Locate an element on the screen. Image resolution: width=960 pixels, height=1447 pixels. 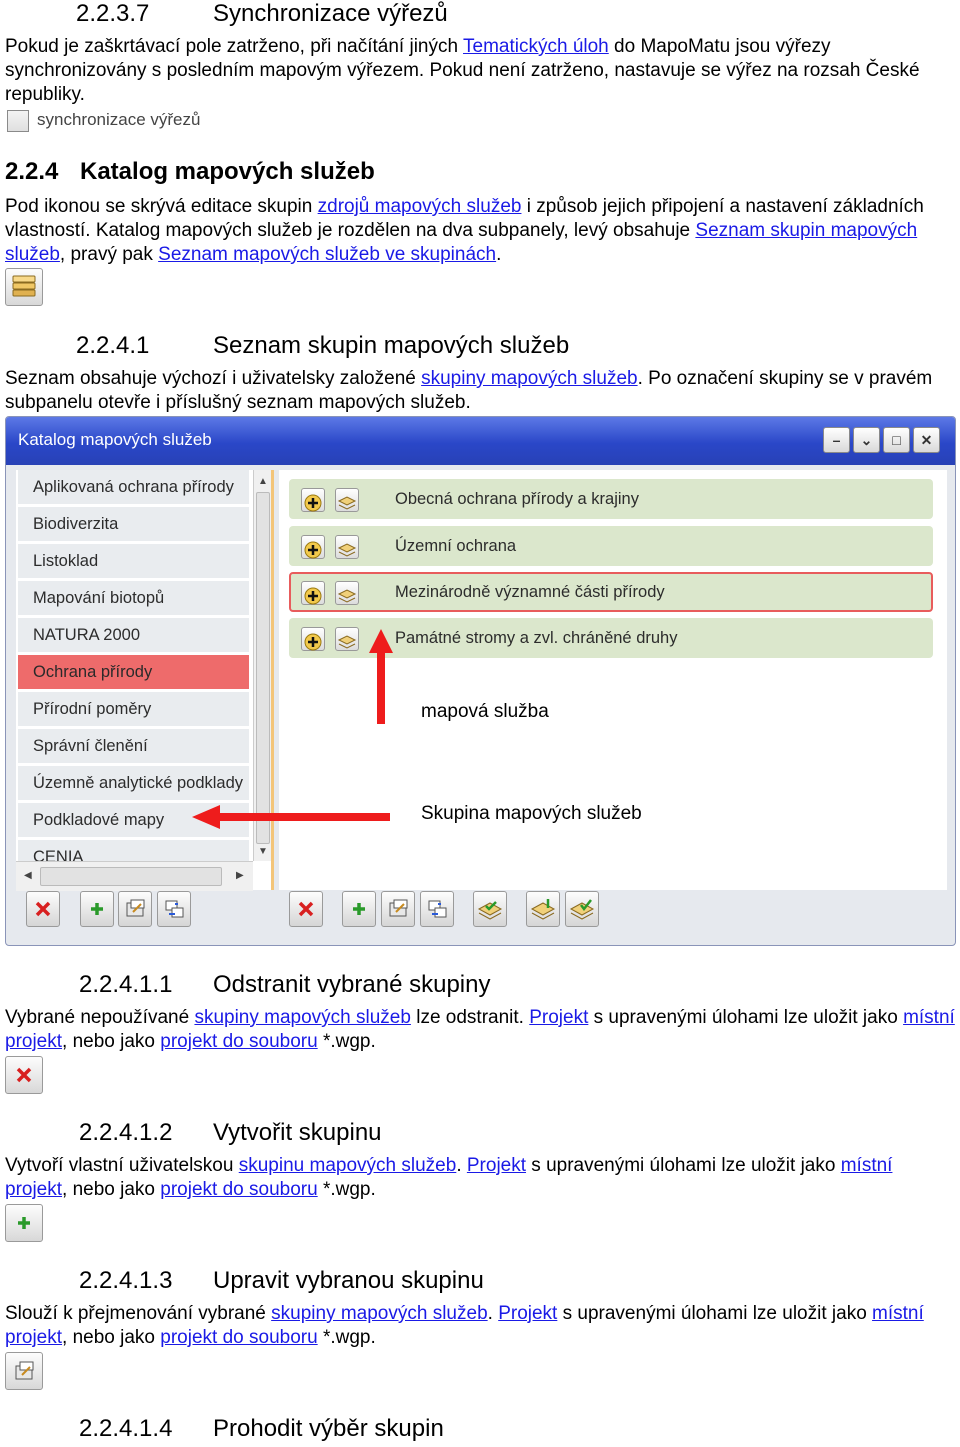
link-seznam-sluzeb: Seznam mapových služeb ve skupinách is located at coordinates (327, 254).